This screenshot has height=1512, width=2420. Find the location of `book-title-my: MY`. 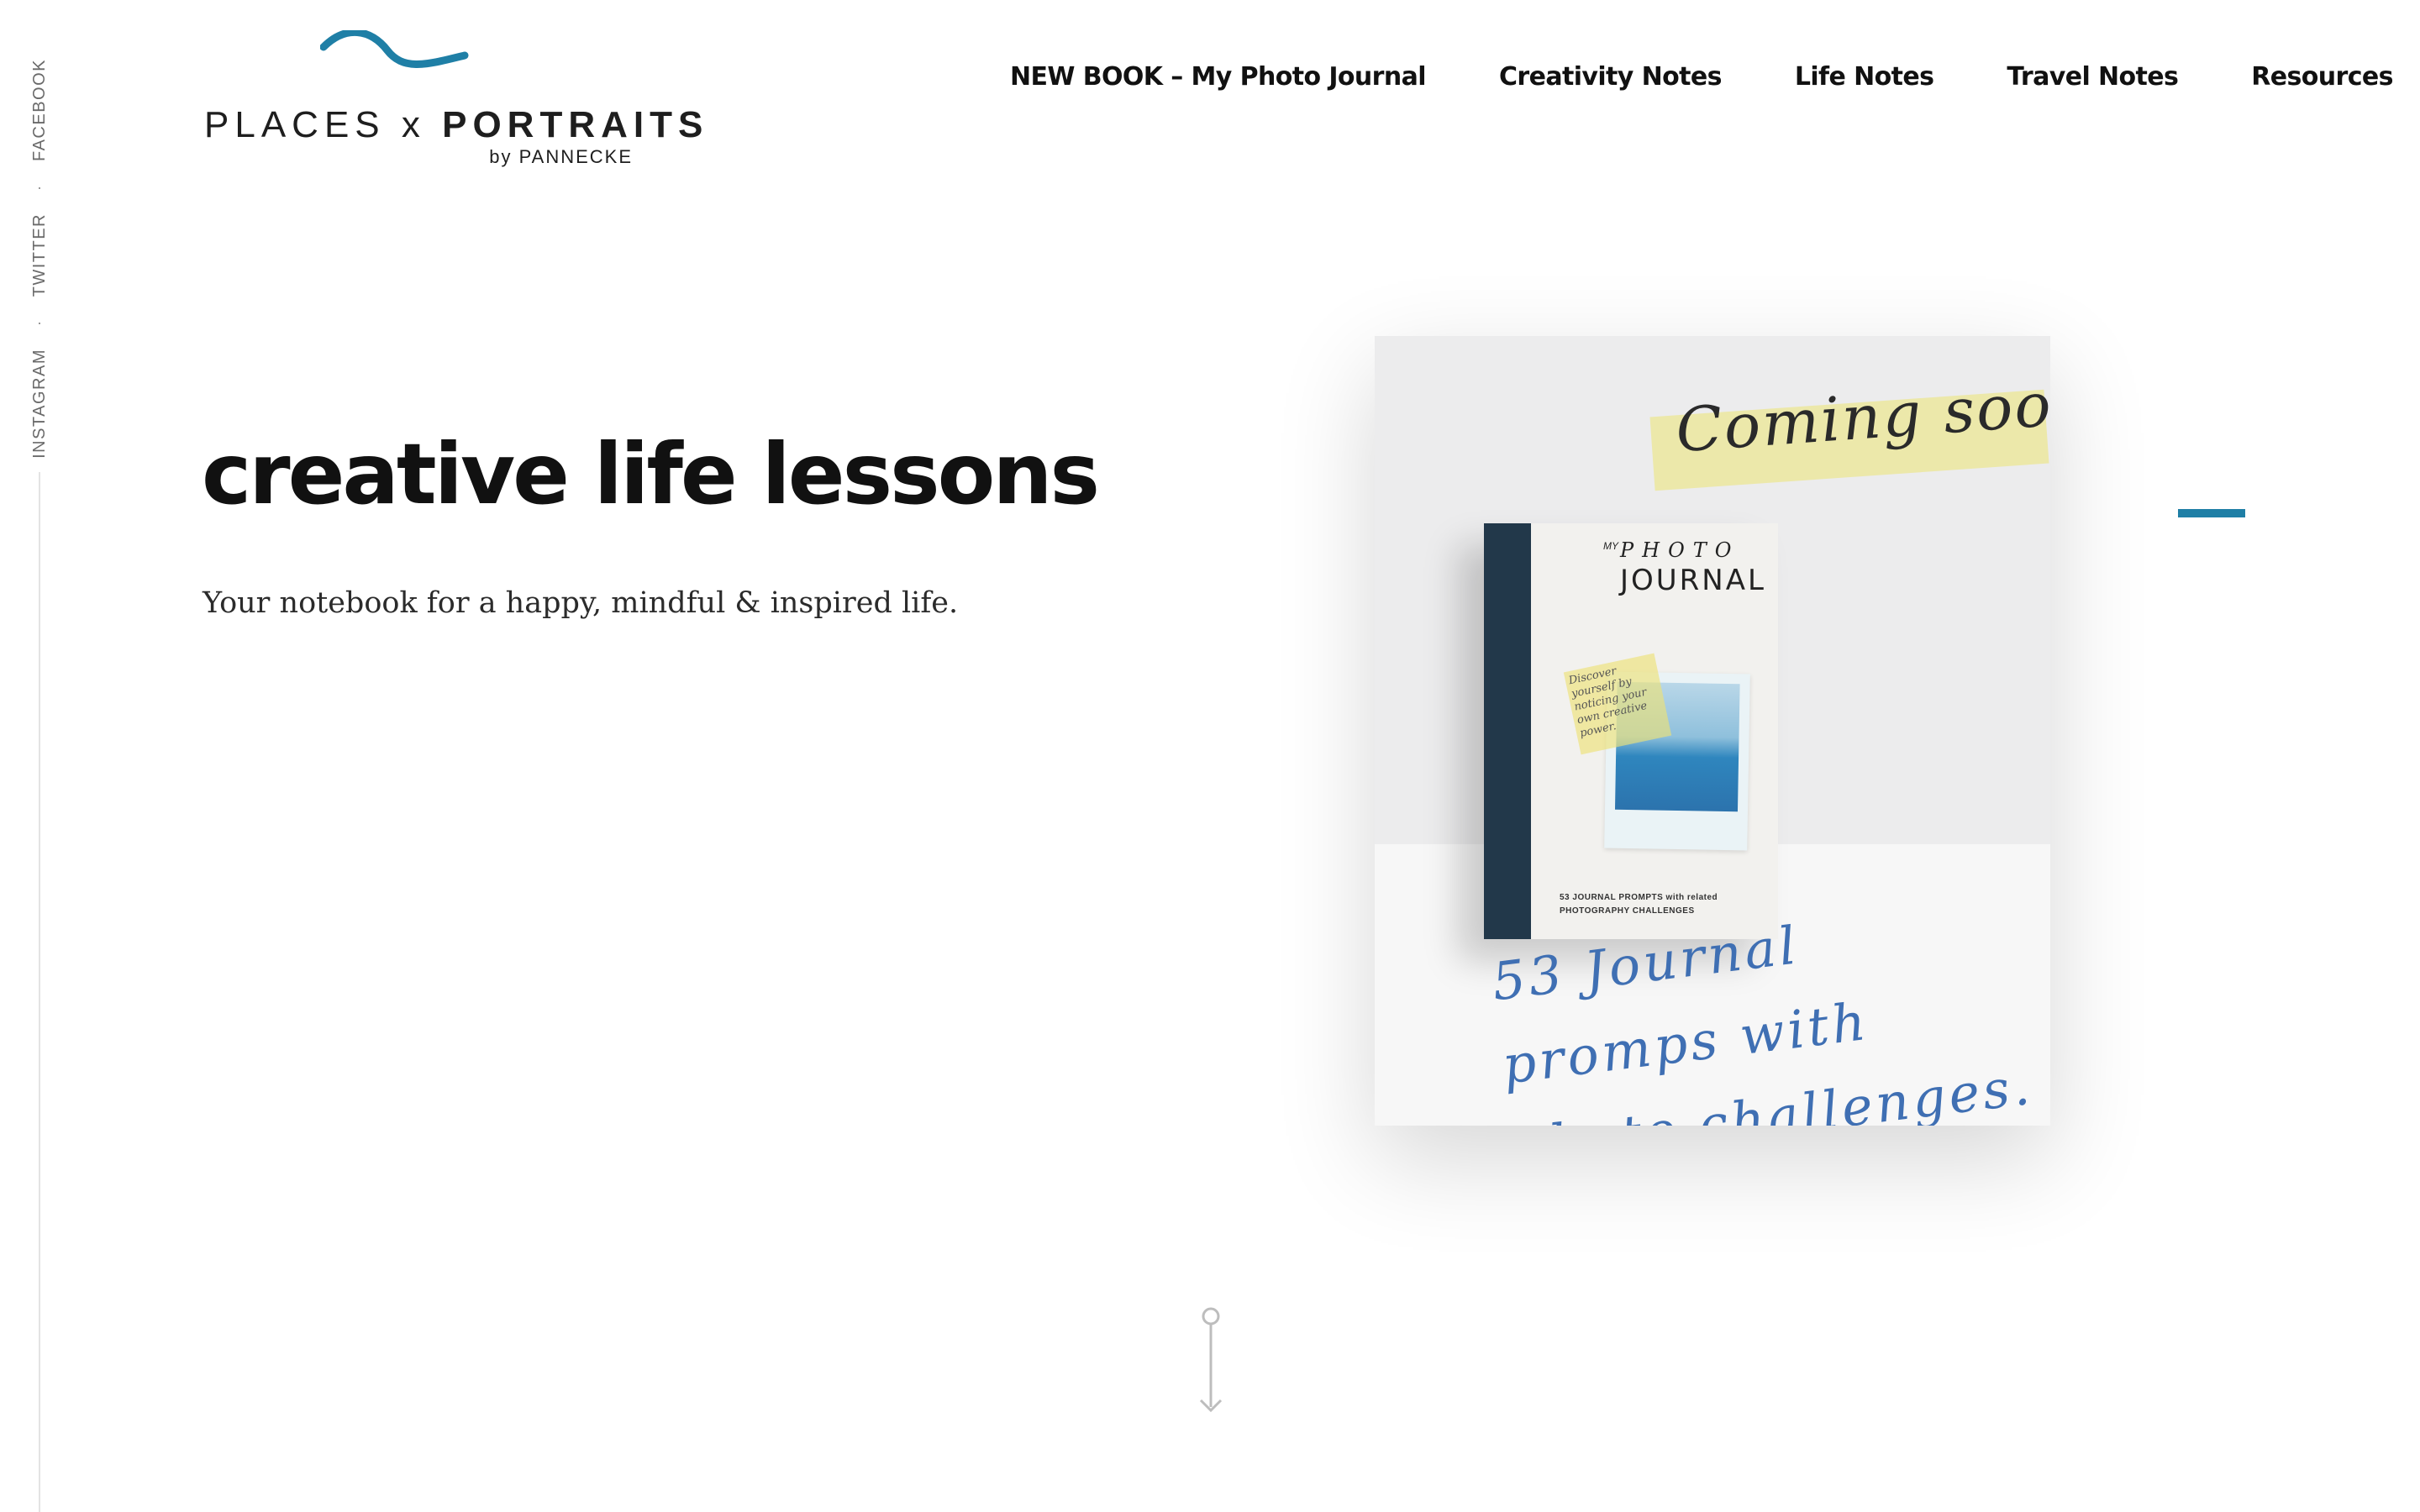

book-title-my: MY is located at coordinates (1610, 546).